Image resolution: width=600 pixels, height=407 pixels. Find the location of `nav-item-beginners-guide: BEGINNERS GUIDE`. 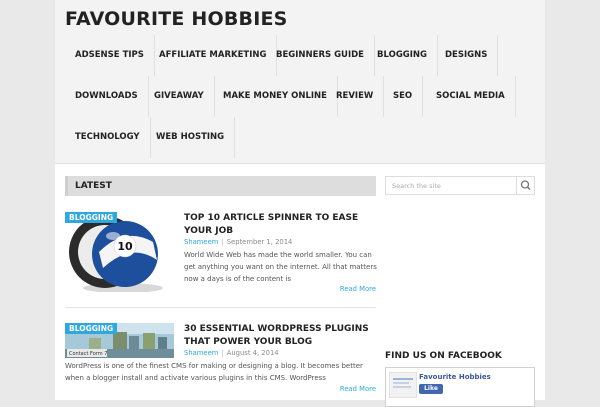

nav-item-beginners-guide: BEGINNERS GUIDE is located at coordinates (320, 55).